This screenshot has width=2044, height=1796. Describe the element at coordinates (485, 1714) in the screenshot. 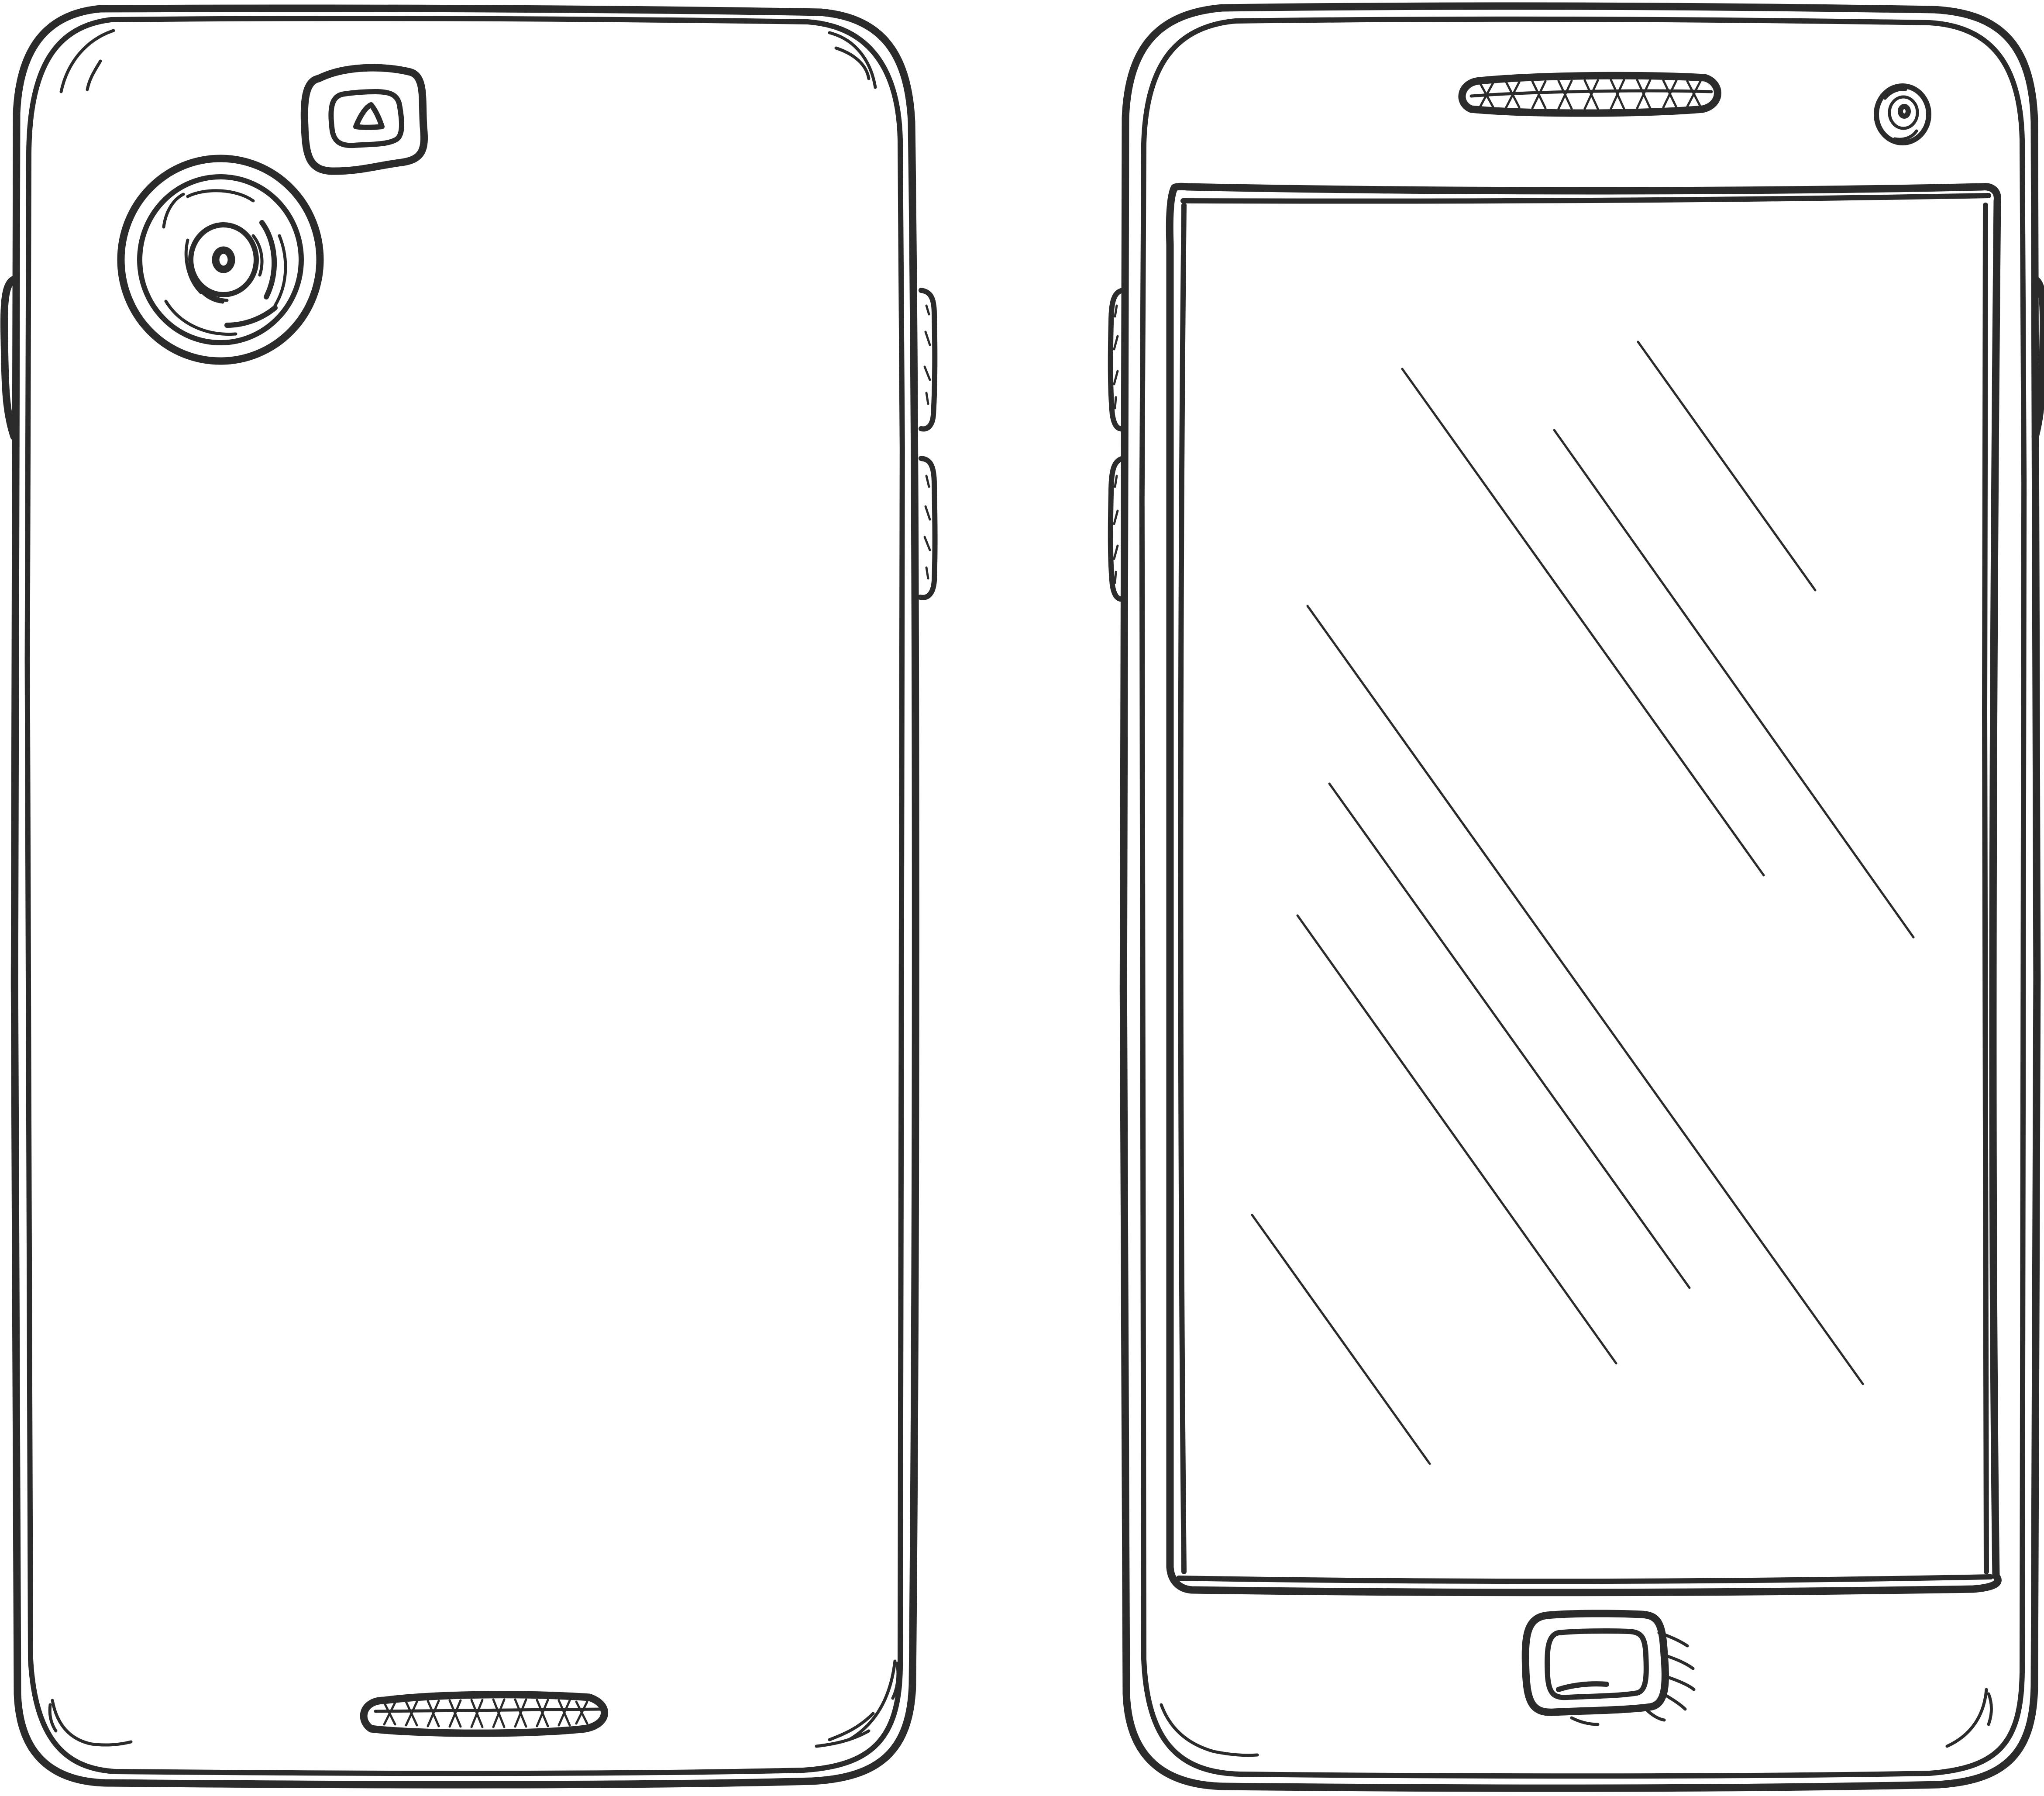

I see `speaker-grille-icon` at that location.